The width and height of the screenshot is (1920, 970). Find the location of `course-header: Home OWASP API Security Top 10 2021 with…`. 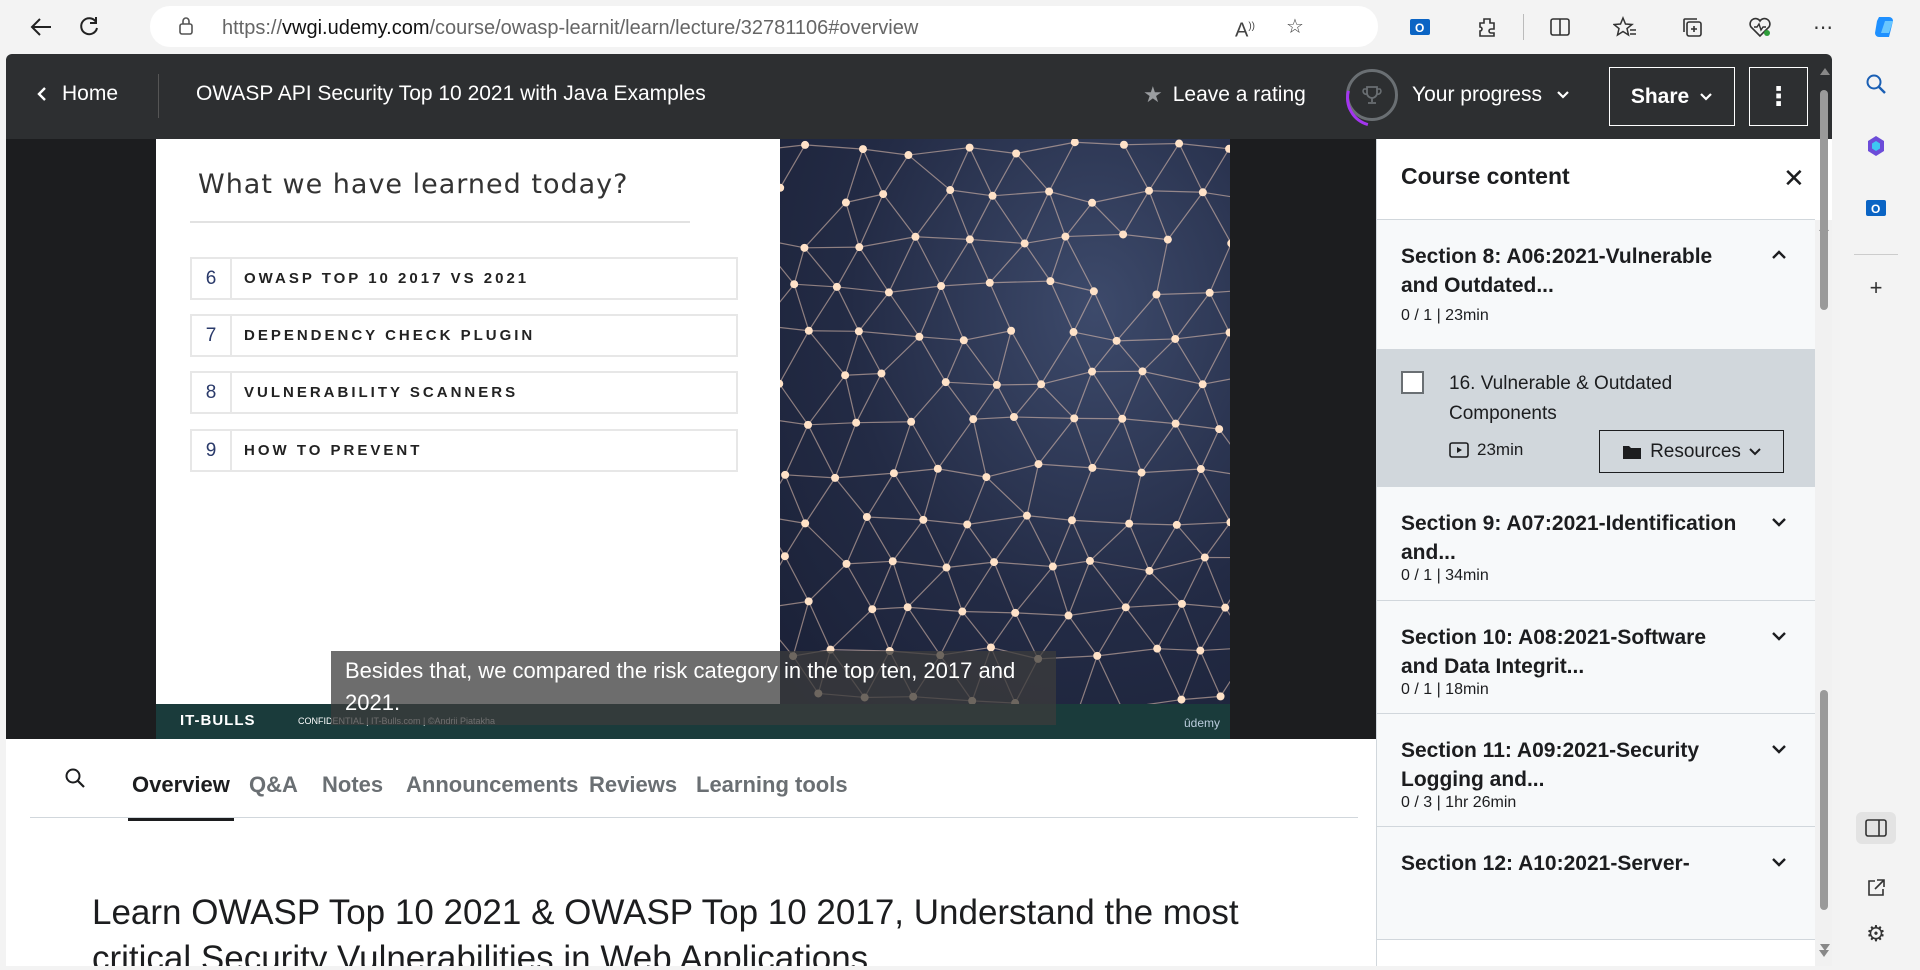

course-header: Home OWASP API Security Top 10 2021 with… is located at coordinates (919, 96).